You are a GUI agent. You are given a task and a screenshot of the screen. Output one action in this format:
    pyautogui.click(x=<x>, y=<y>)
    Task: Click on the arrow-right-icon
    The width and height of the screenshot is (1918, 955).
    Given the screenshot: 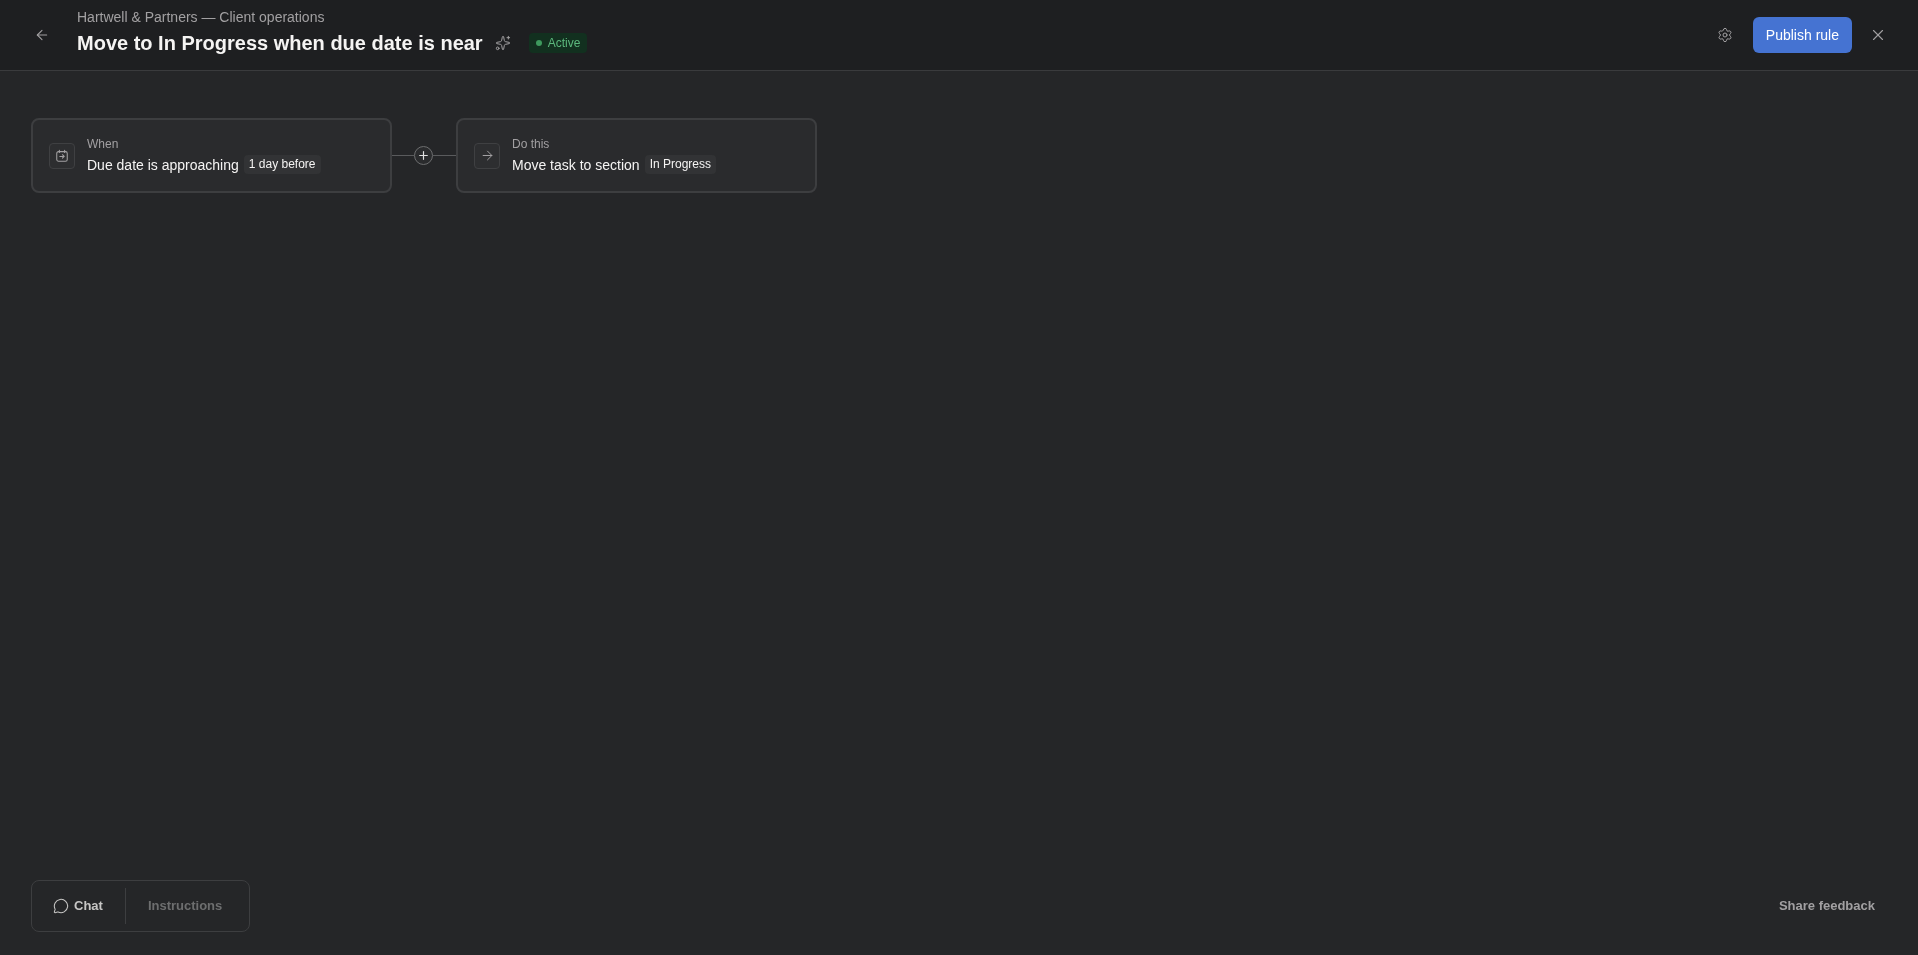 What is the action you would take?
    pyautogui.click(x=487, y=155)
    